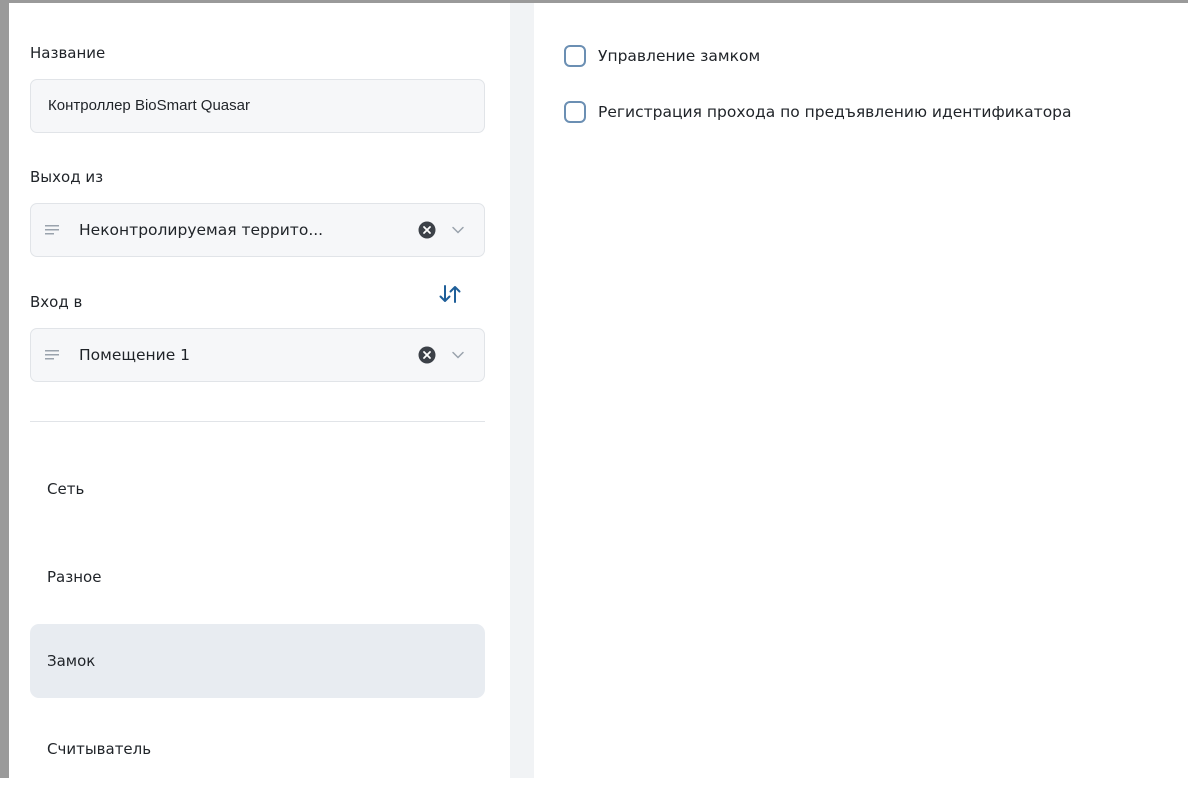  What do you see at coordinates (149, 105) in the screenshot?
I see `name-field-value: Контроллер BioSmart Quasar` at bounding box center [149, 105].